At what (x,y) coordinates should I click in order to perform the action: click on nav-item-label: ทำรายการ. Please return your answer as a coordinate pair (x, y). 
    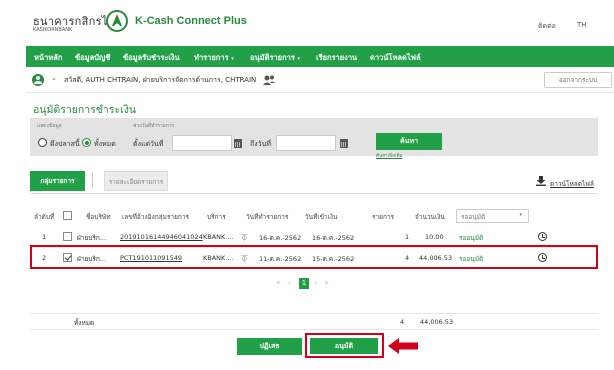
    Looking at the image, I should click on (211, 57).